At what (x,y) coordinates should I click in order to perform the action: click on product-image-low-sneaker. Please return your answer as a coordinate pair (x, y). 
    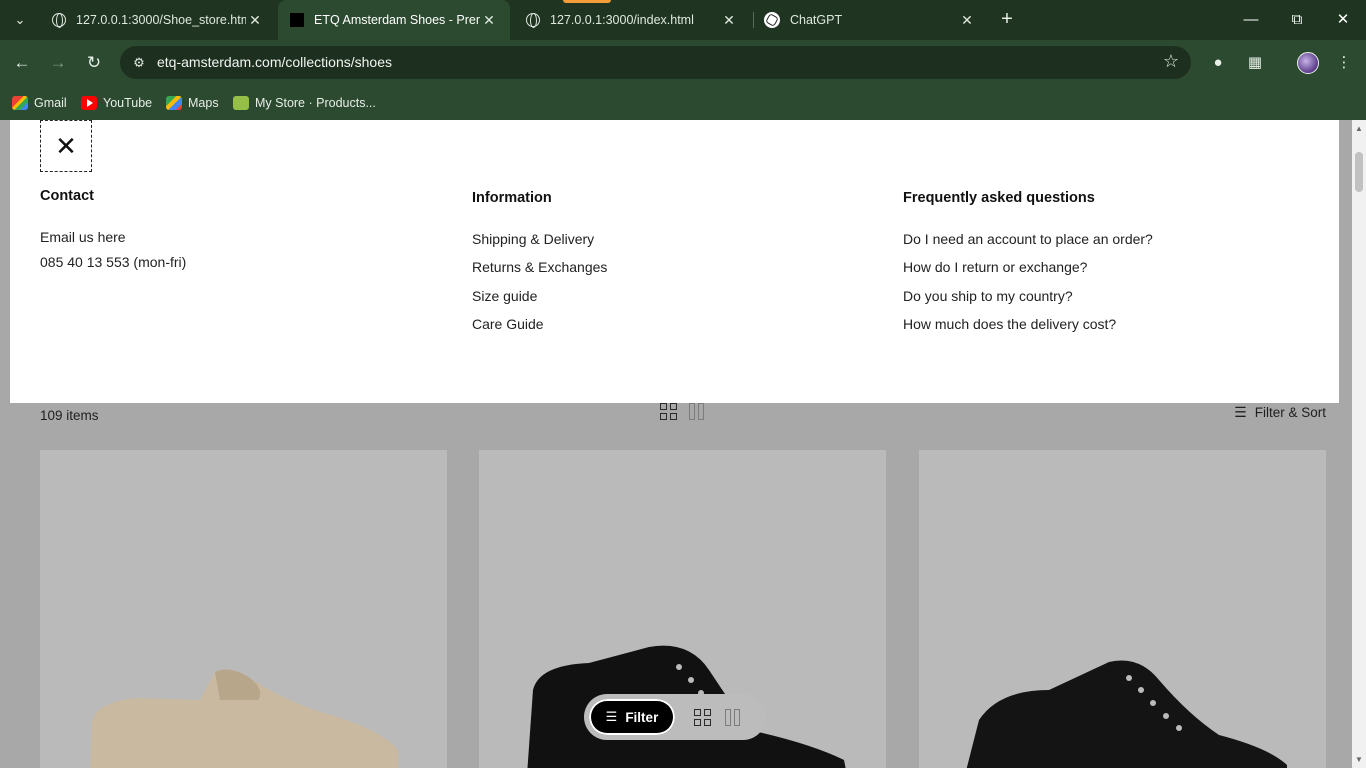
    Looking at the image, I should click on (1126, 714).